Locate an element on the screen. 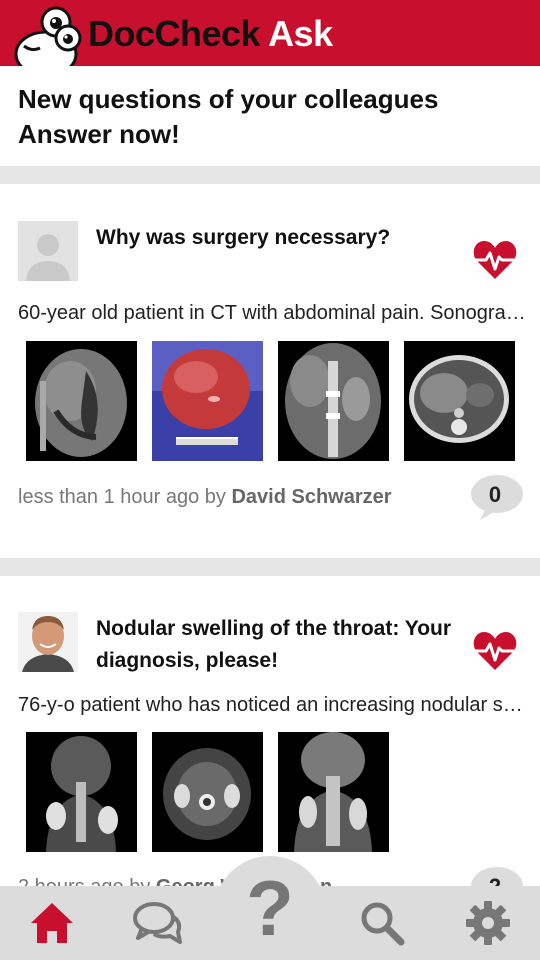  settings-icon is located at coordinates (488, 923).